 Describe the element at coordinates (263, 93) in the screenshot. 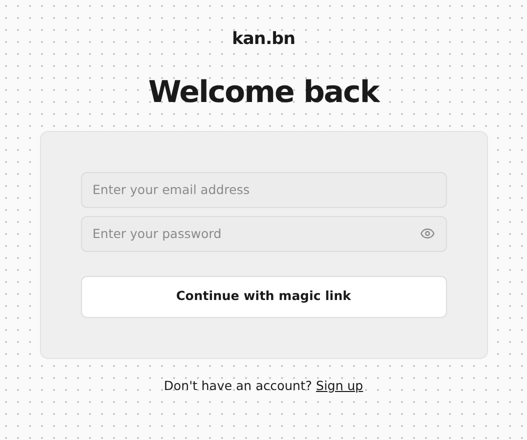

I see `page-heading: Welcome back` at that location.